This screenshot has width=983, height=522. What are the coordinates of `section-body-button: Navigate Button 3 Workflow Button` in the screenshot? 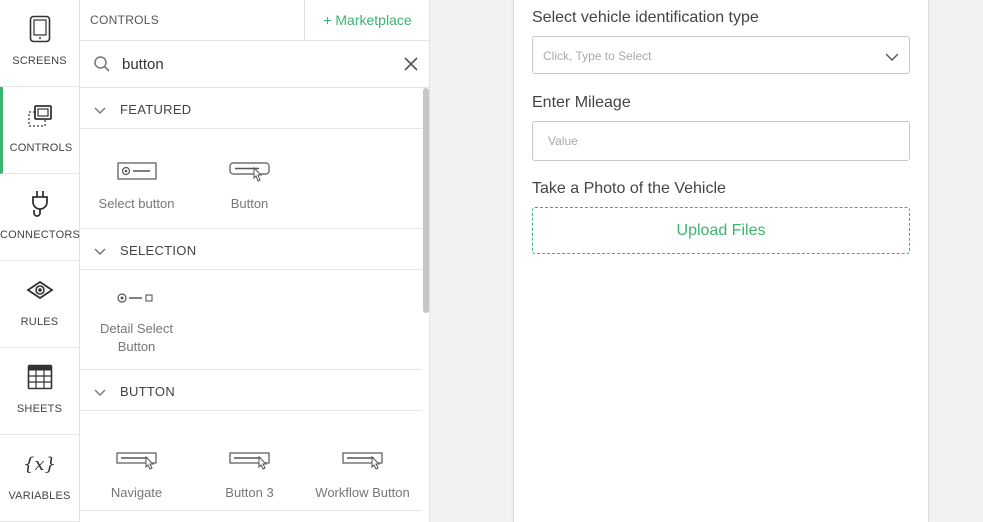 It's located at (251, 461).